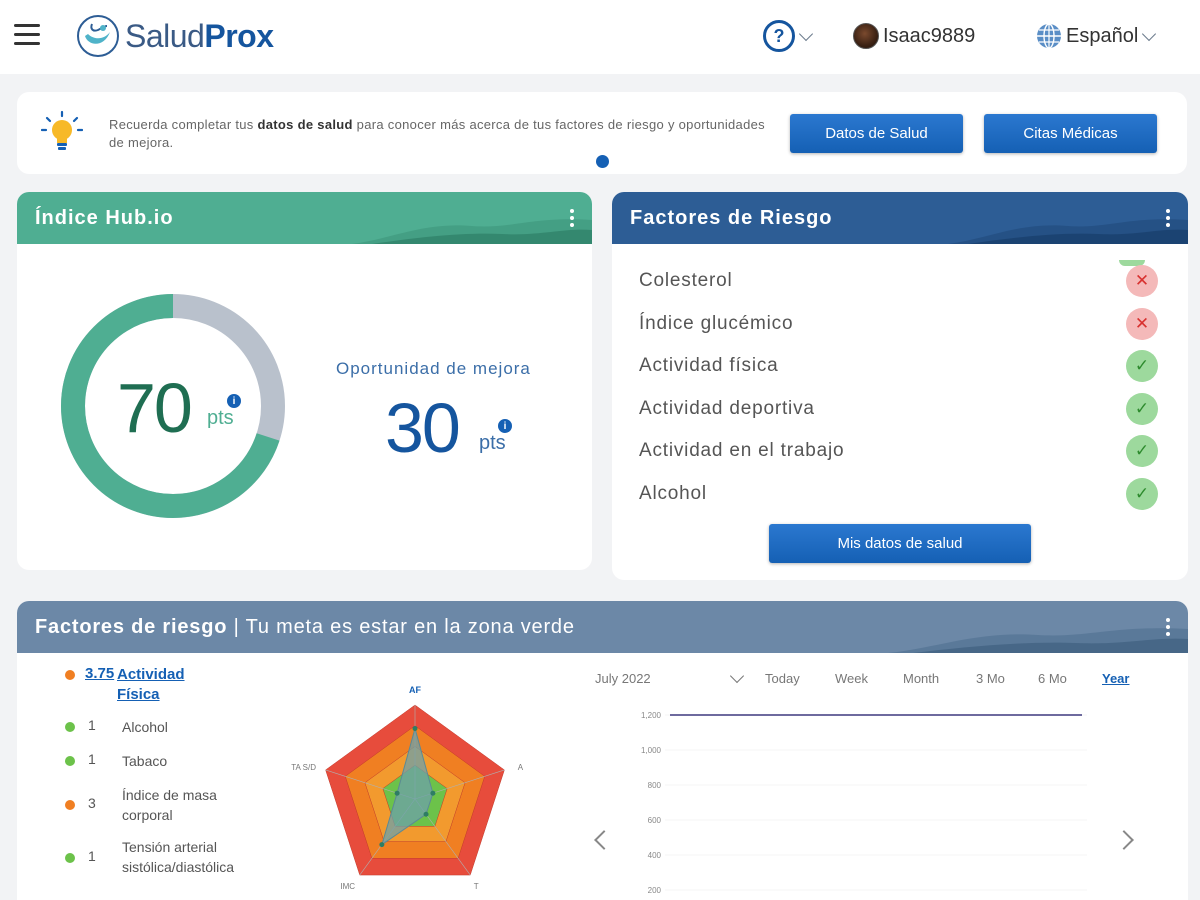  What do you see at coordinates (27, 36) in the screenshot?
I see `menu-icon` at bounding box center [27, 36].